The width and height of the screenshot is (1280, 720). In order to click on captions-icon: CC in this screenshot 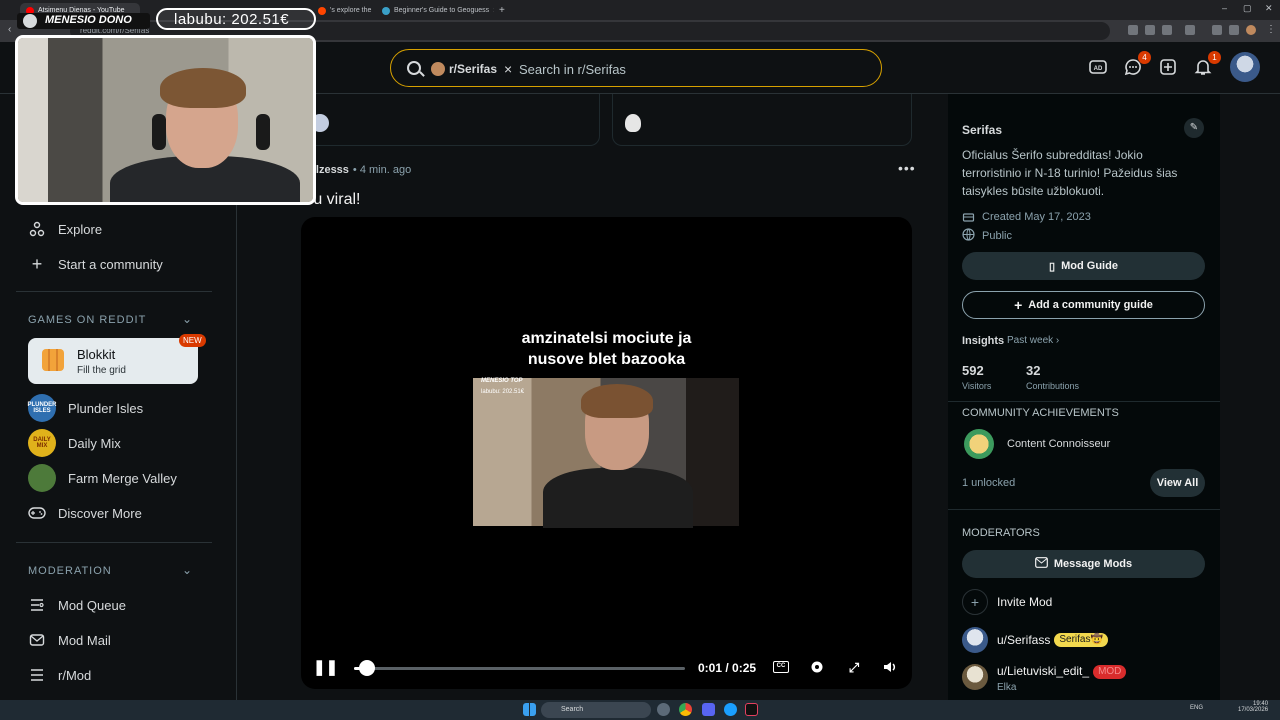, I will do `click(781, 667)`.